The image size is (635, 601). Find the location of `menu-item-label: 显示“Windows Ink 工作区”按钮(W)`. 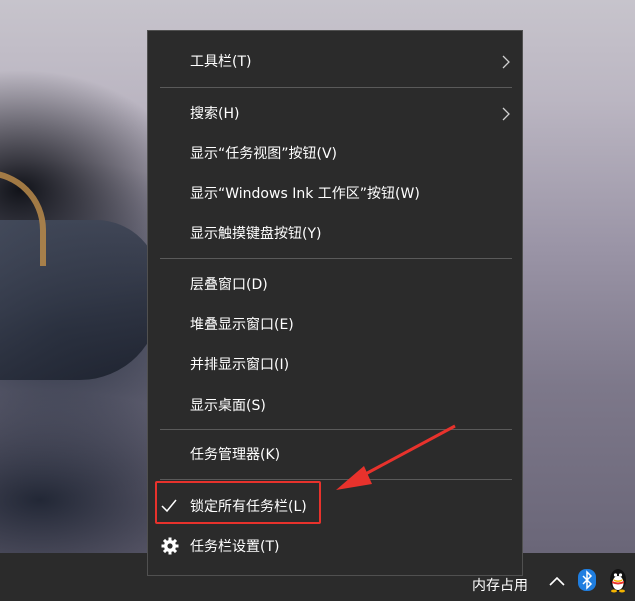

menu-item-label: 显示“Windows Ink 工作区”按钮(W) is located at coordinates (305, 194).